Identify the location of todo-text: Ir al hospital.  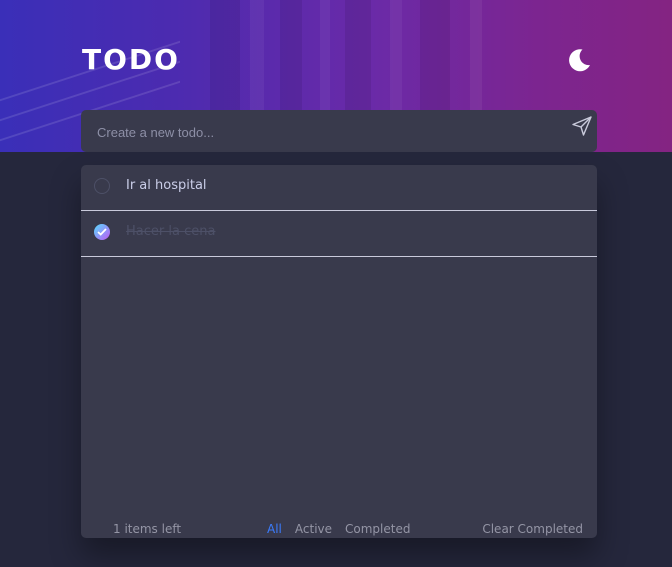
(166, 186).